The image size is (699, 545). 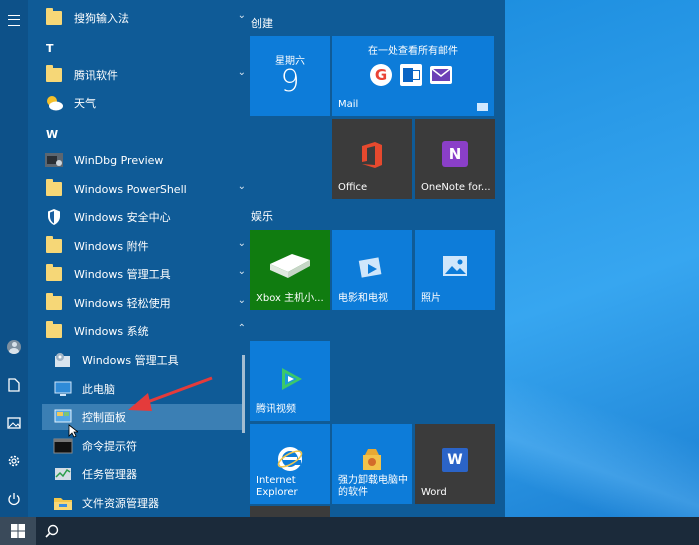 I want to click on tile-label: 电影和电视, so click(x=363, y=298).